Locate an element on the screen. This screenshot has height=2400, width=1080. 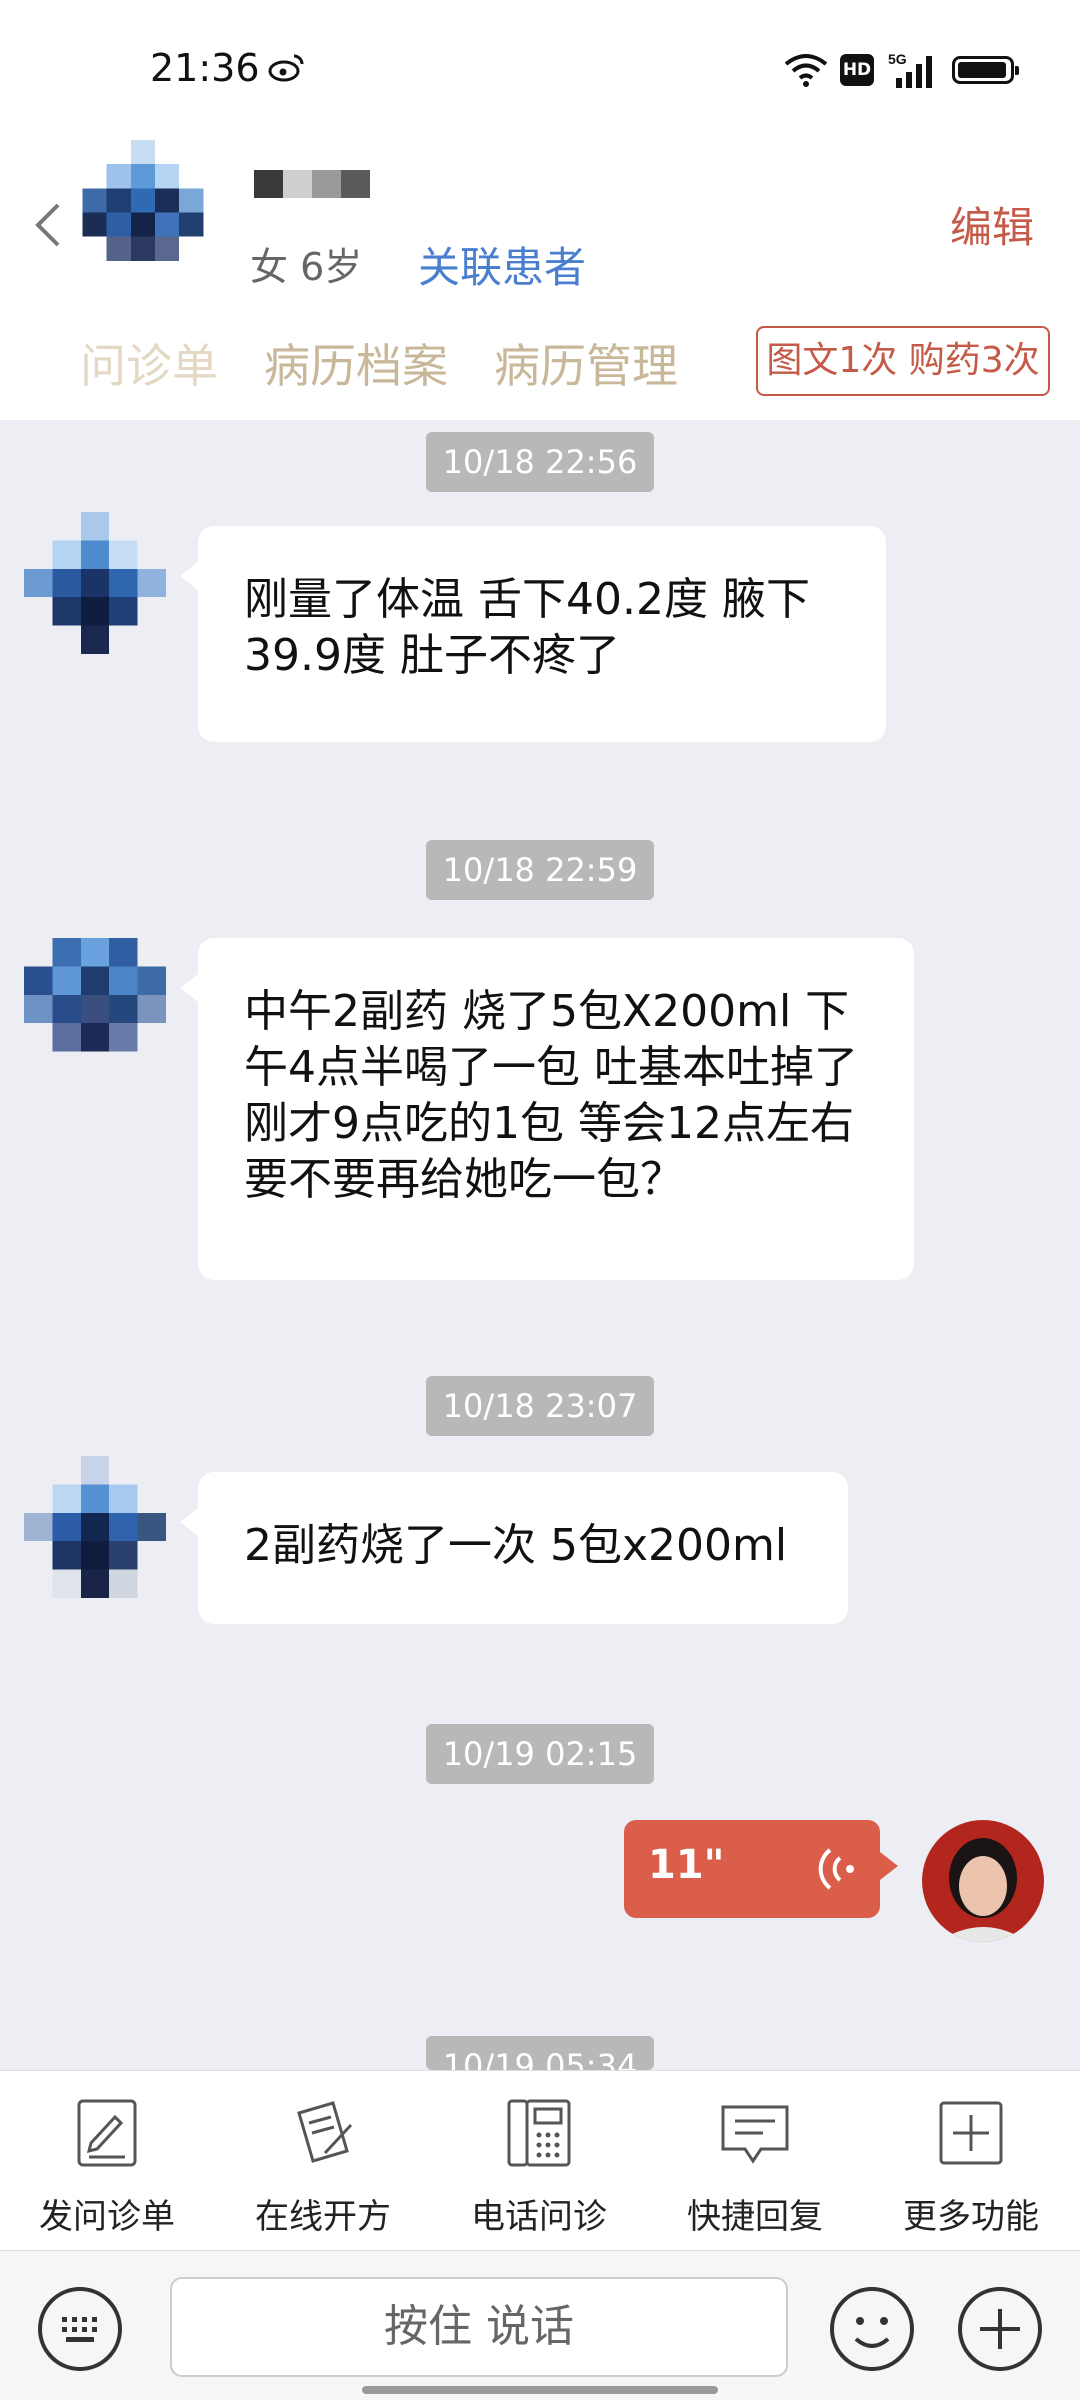
hd-badge: HD is located at coordinates (857, 70).